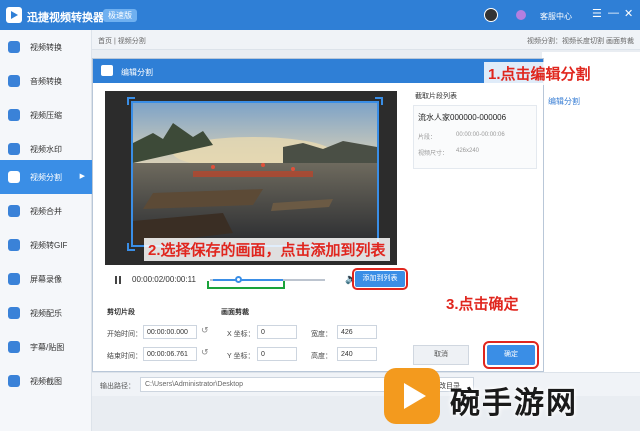  I want to click on callout-step-2: 2.选择保存的画面，点击添加到列表, so click(267, 249).